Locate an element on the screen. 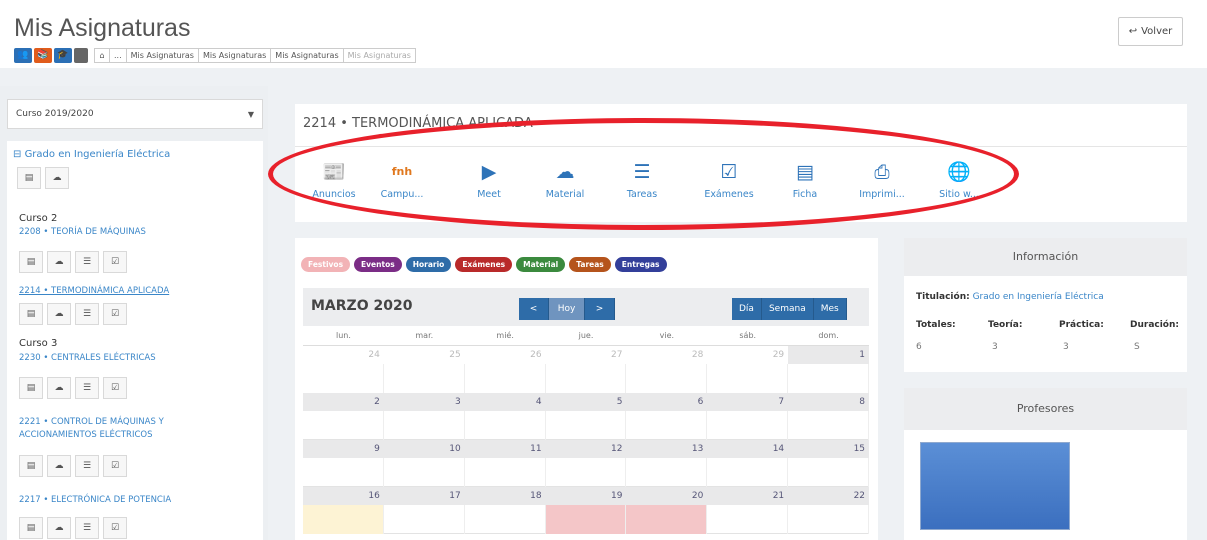 The width and height of the screenshot is (1207, 540). day-number: 28 is located at coordinates (666, 355).